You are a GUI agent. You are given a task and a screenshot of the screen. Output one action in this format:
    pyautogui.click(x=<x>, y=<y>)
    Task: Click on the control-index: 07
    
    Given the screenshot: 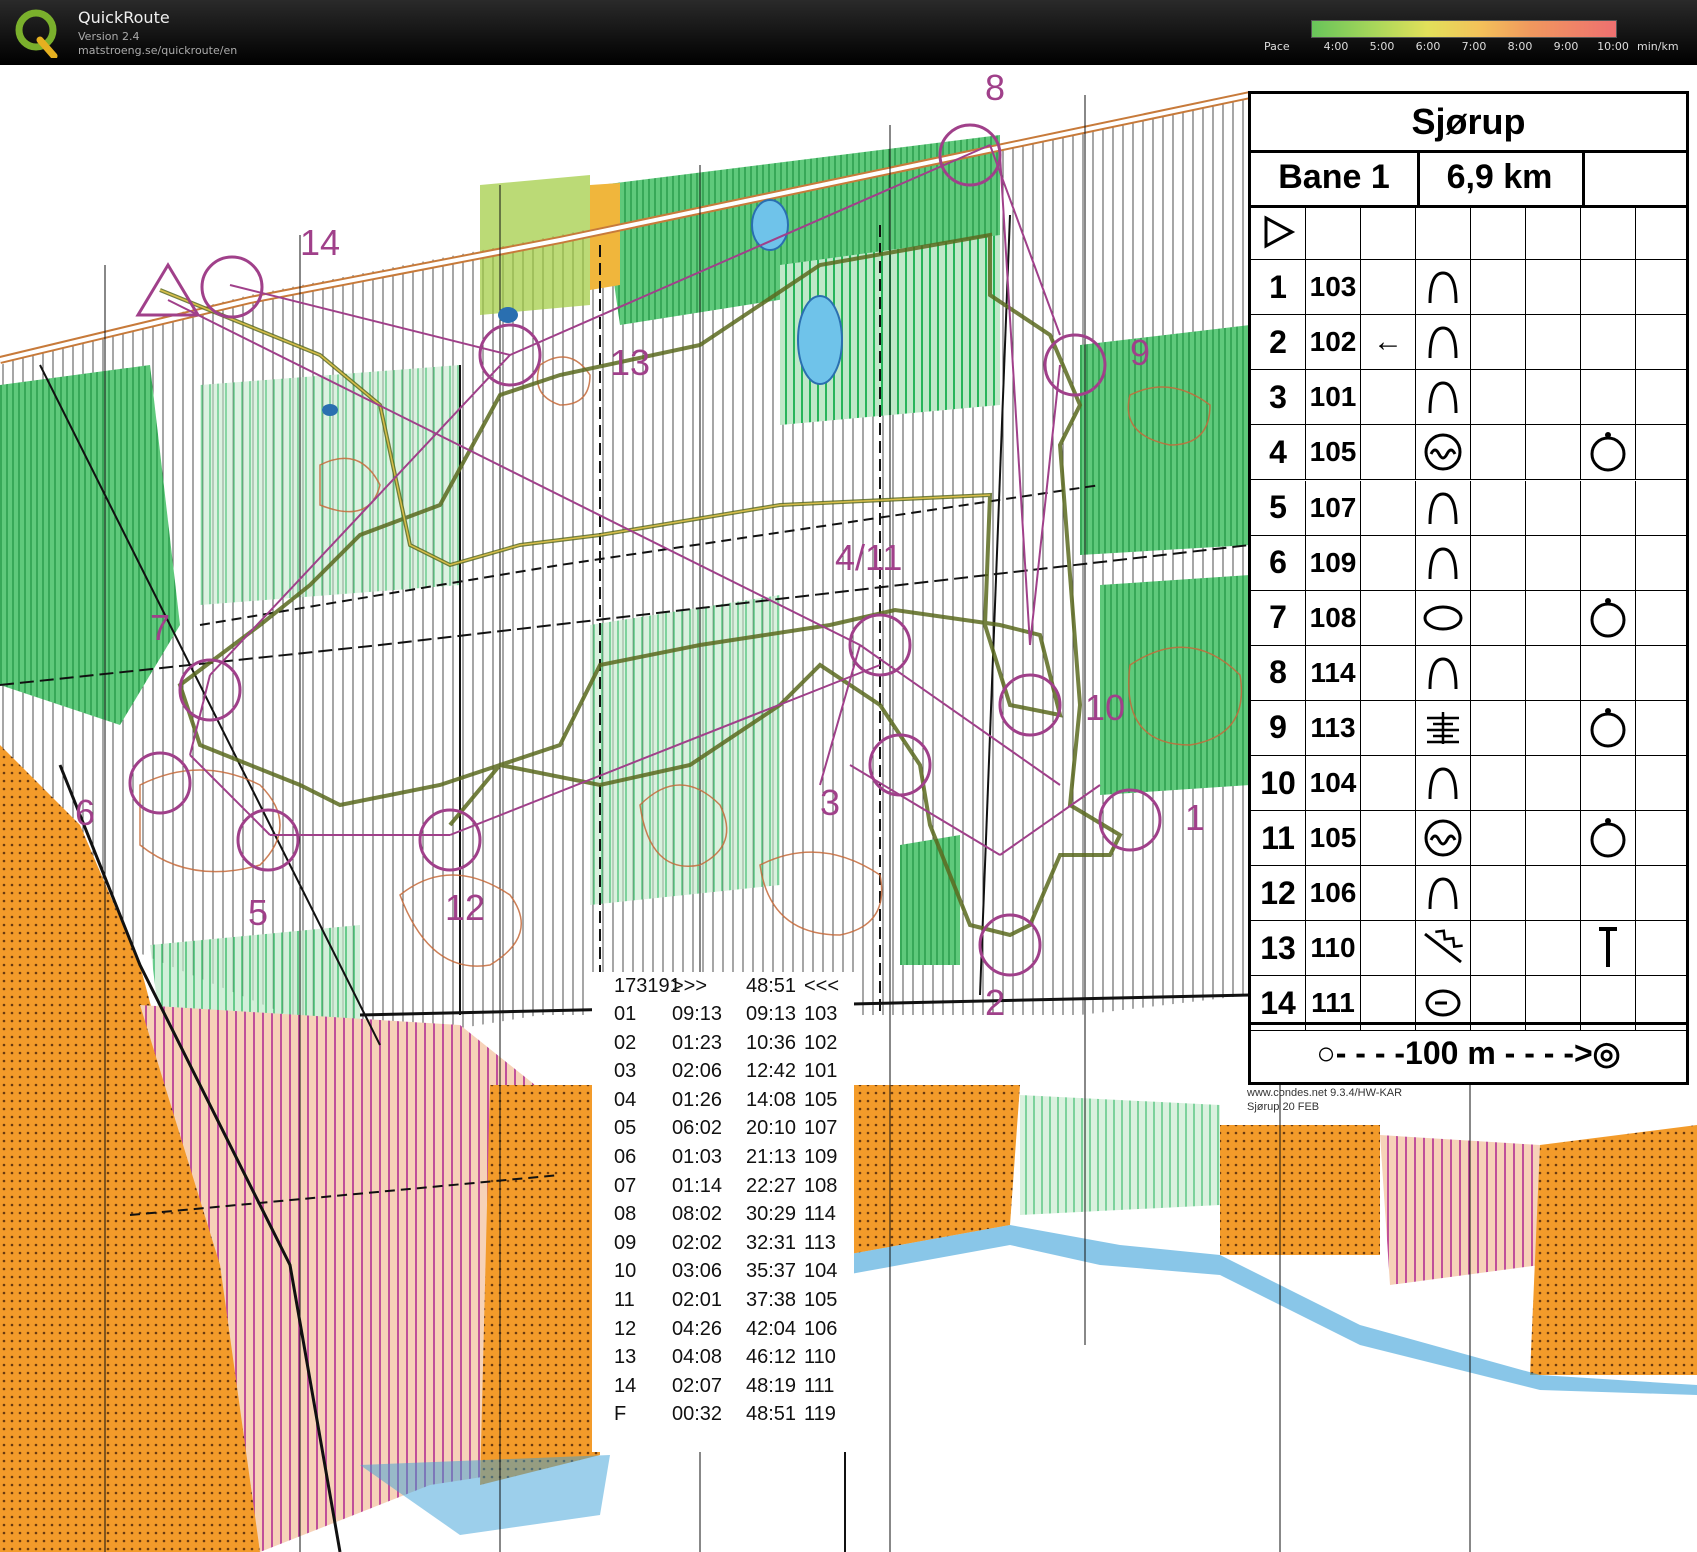 What is the action you would take?
    pyautogui.click(x=625, y=1185)
    